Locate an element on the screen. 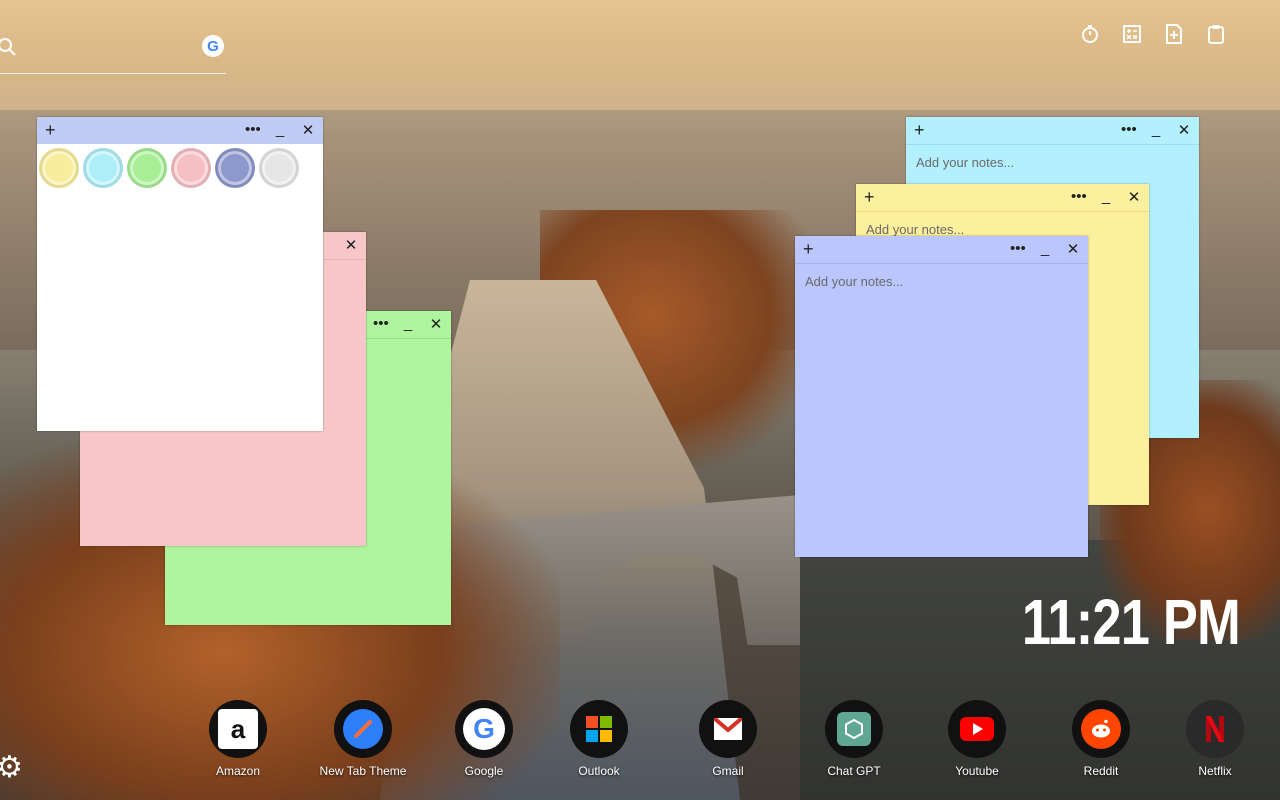 The width and height of the screenshot is (1280, 800). dock-label: Outlook is located at coordinates (599, 771).